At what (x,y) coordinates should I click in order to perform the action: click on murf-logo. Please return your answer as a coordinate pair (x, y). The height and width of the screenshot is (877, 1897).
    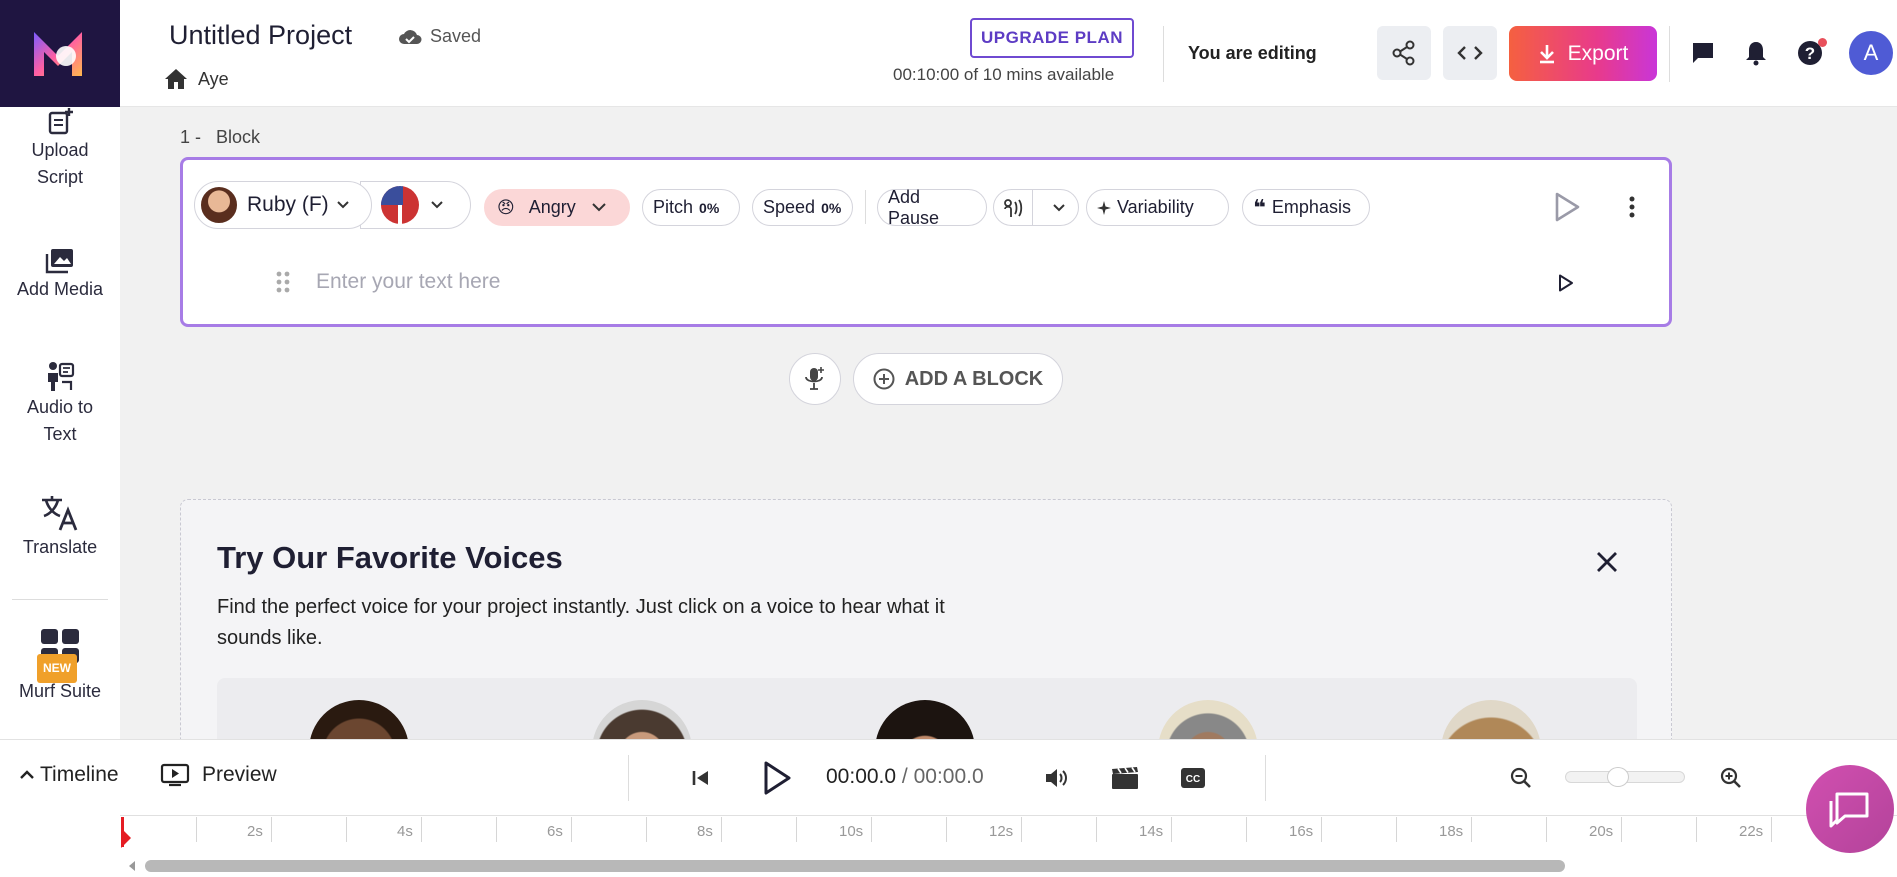
    Looking at the image, I should click on (60, 53).